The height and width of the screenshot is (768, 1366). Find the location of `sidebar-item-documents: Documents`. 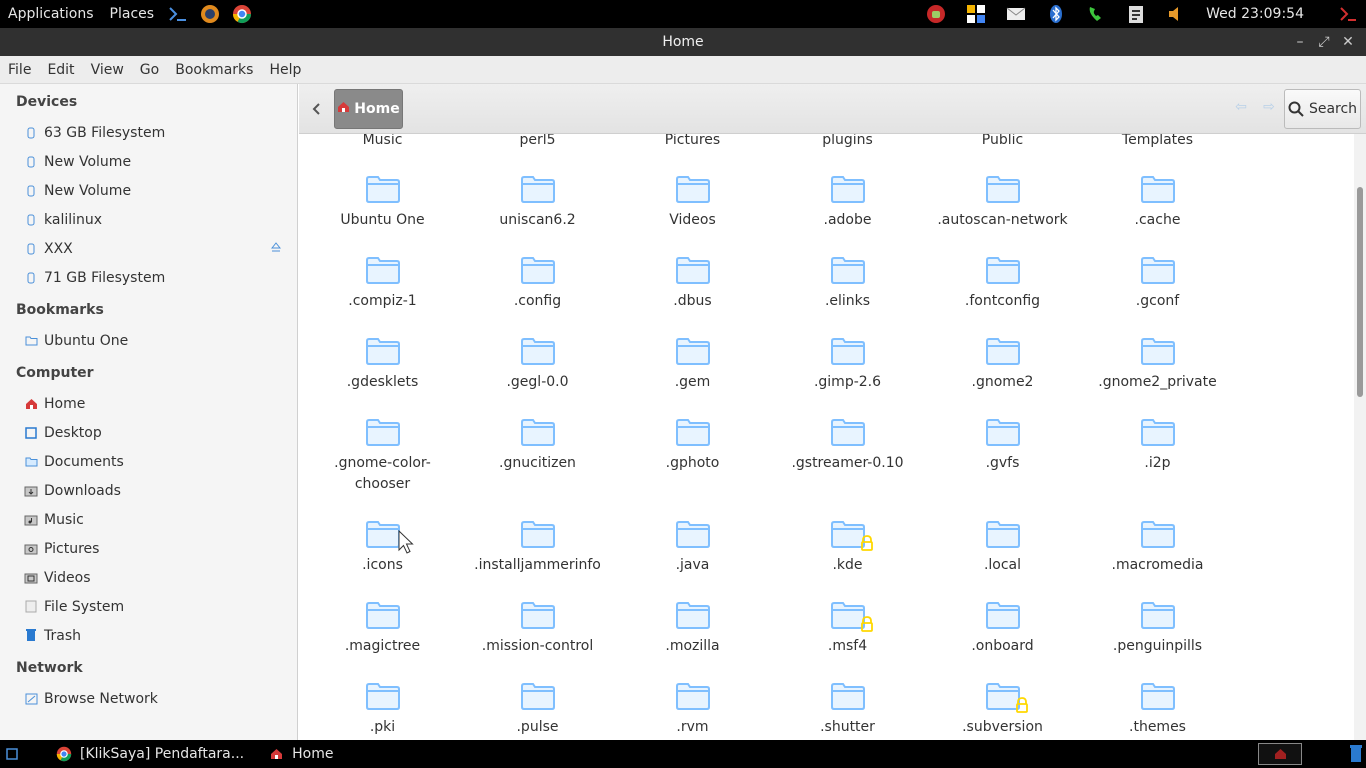

sidebar-item-documents: Documents is located at coordinates (148, 461).